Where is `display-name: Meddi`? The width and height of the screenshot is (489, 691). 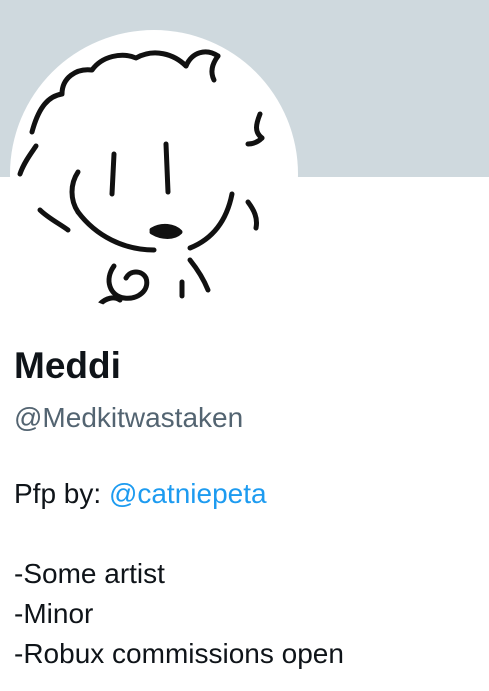
display-name: Meddi is located at coordinates (67, 365).